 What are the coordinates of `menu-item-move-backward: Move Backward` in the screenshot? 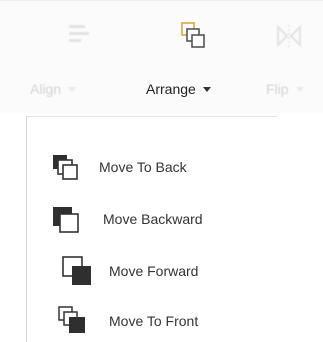 It's located at (156, 221).